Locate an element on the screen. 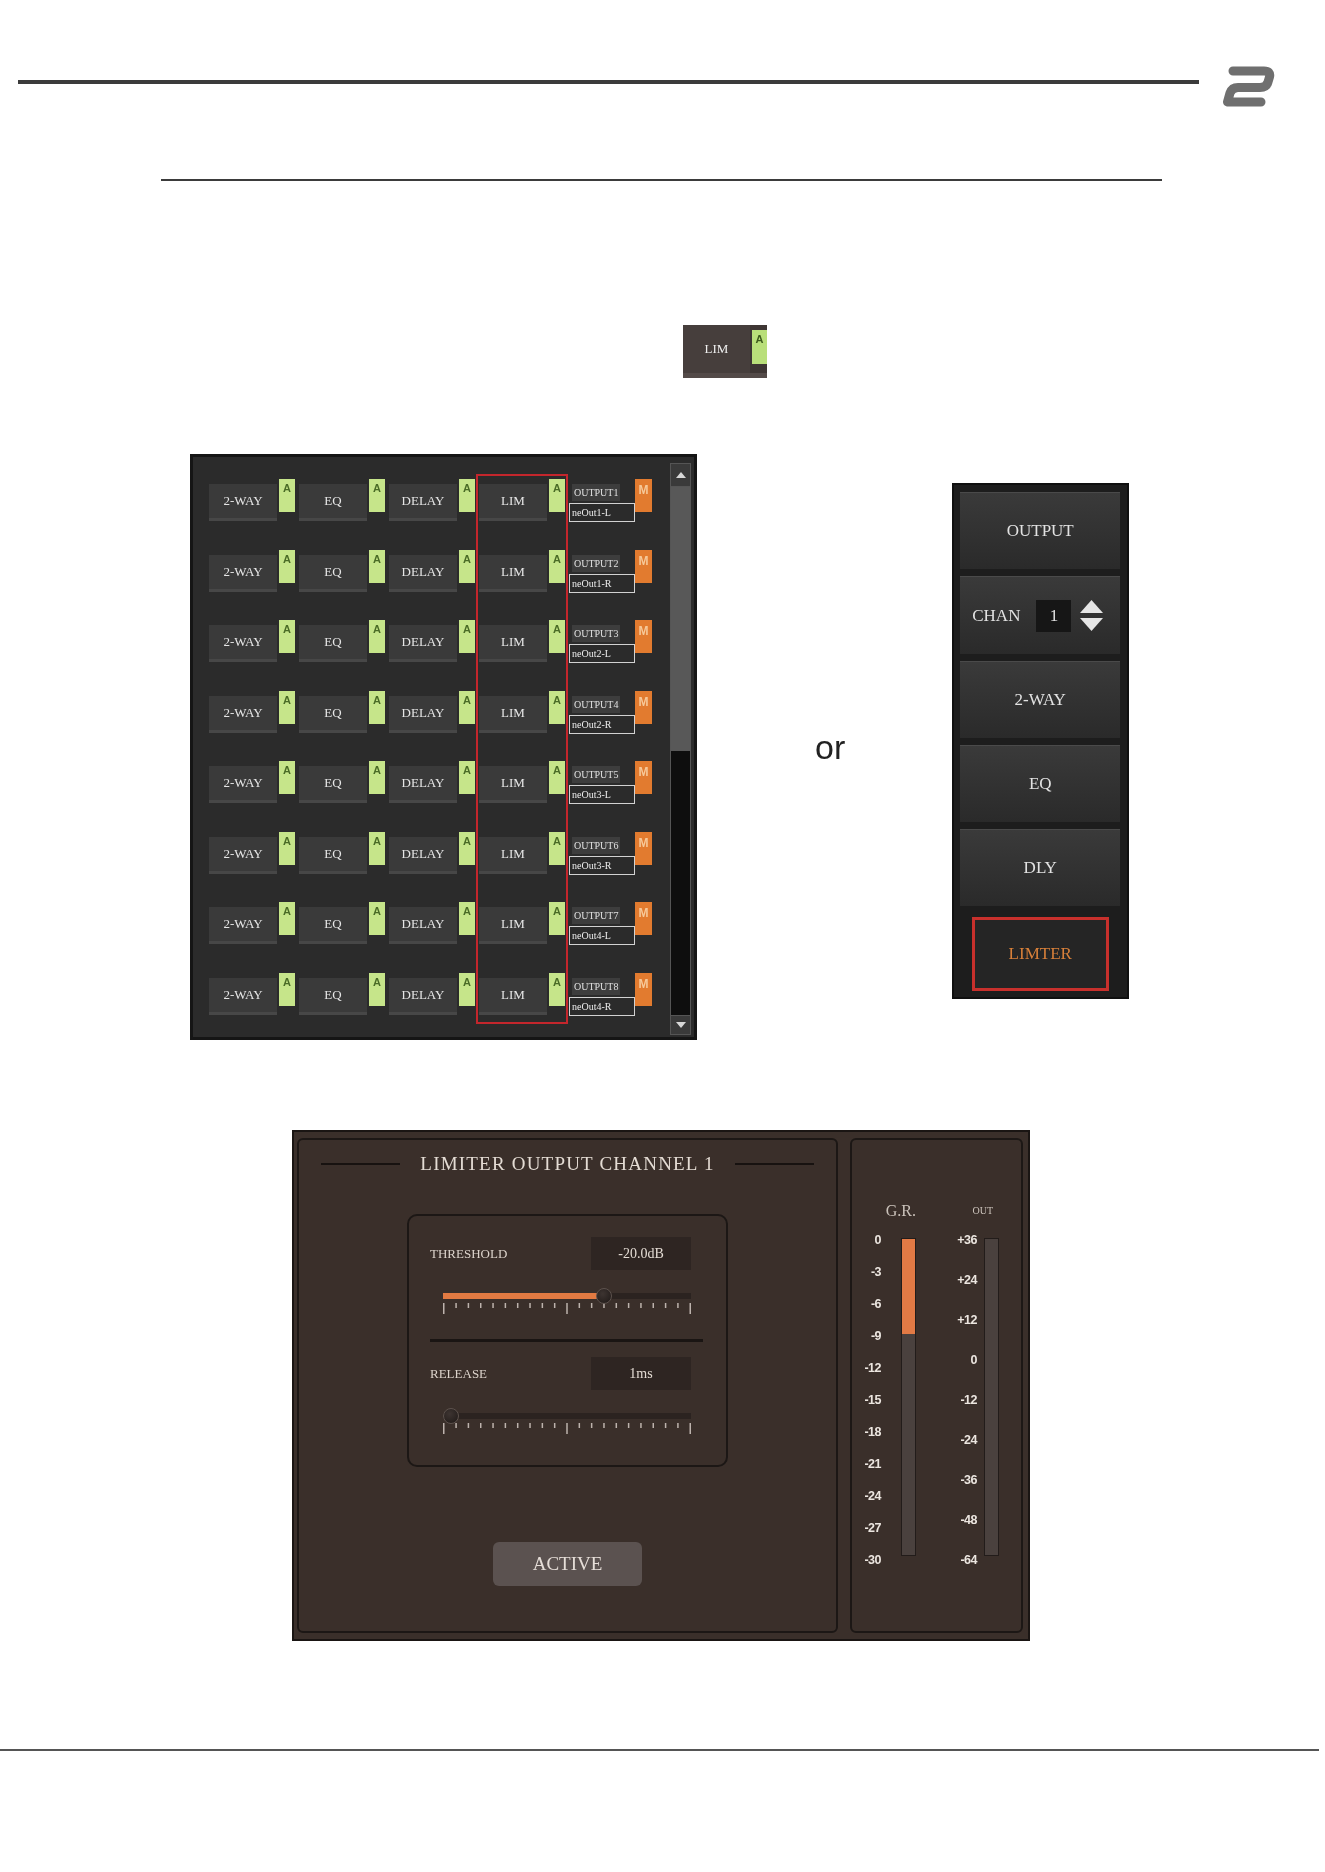  menu-button: OUTPUT is located at coordinates (1040, 530).